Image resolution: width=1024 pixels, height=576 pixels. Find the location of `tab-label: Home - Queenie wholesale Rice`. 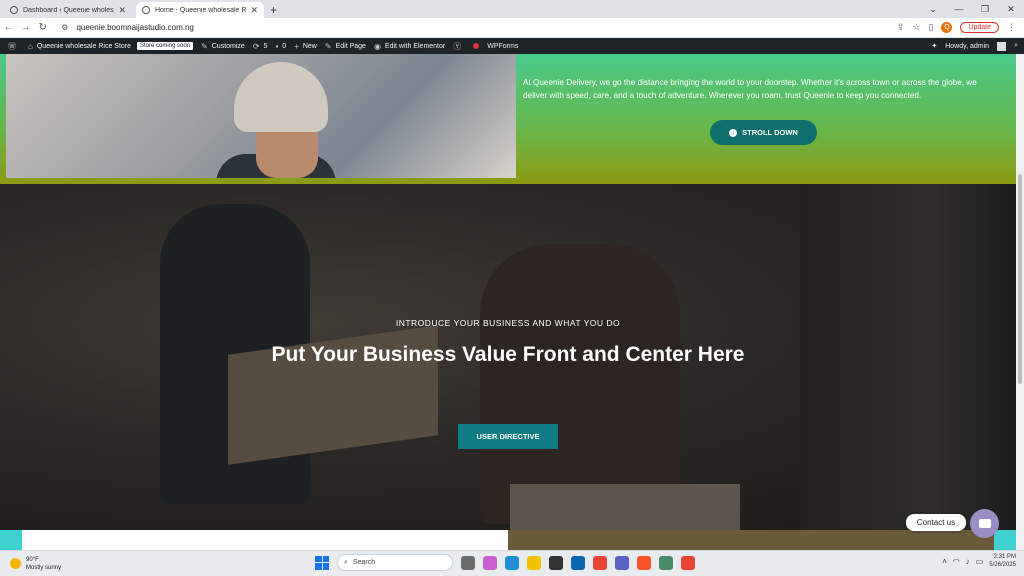

tab-label: Home - Queenie wholesale Rice is located at coordinates (201, 10).